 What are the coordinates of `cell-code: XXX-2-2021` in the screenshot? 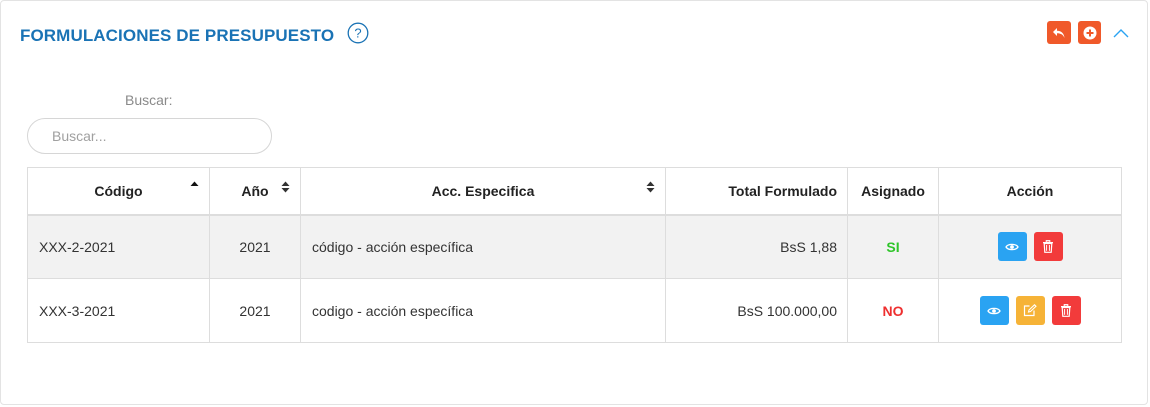 It's located at (118, 246).